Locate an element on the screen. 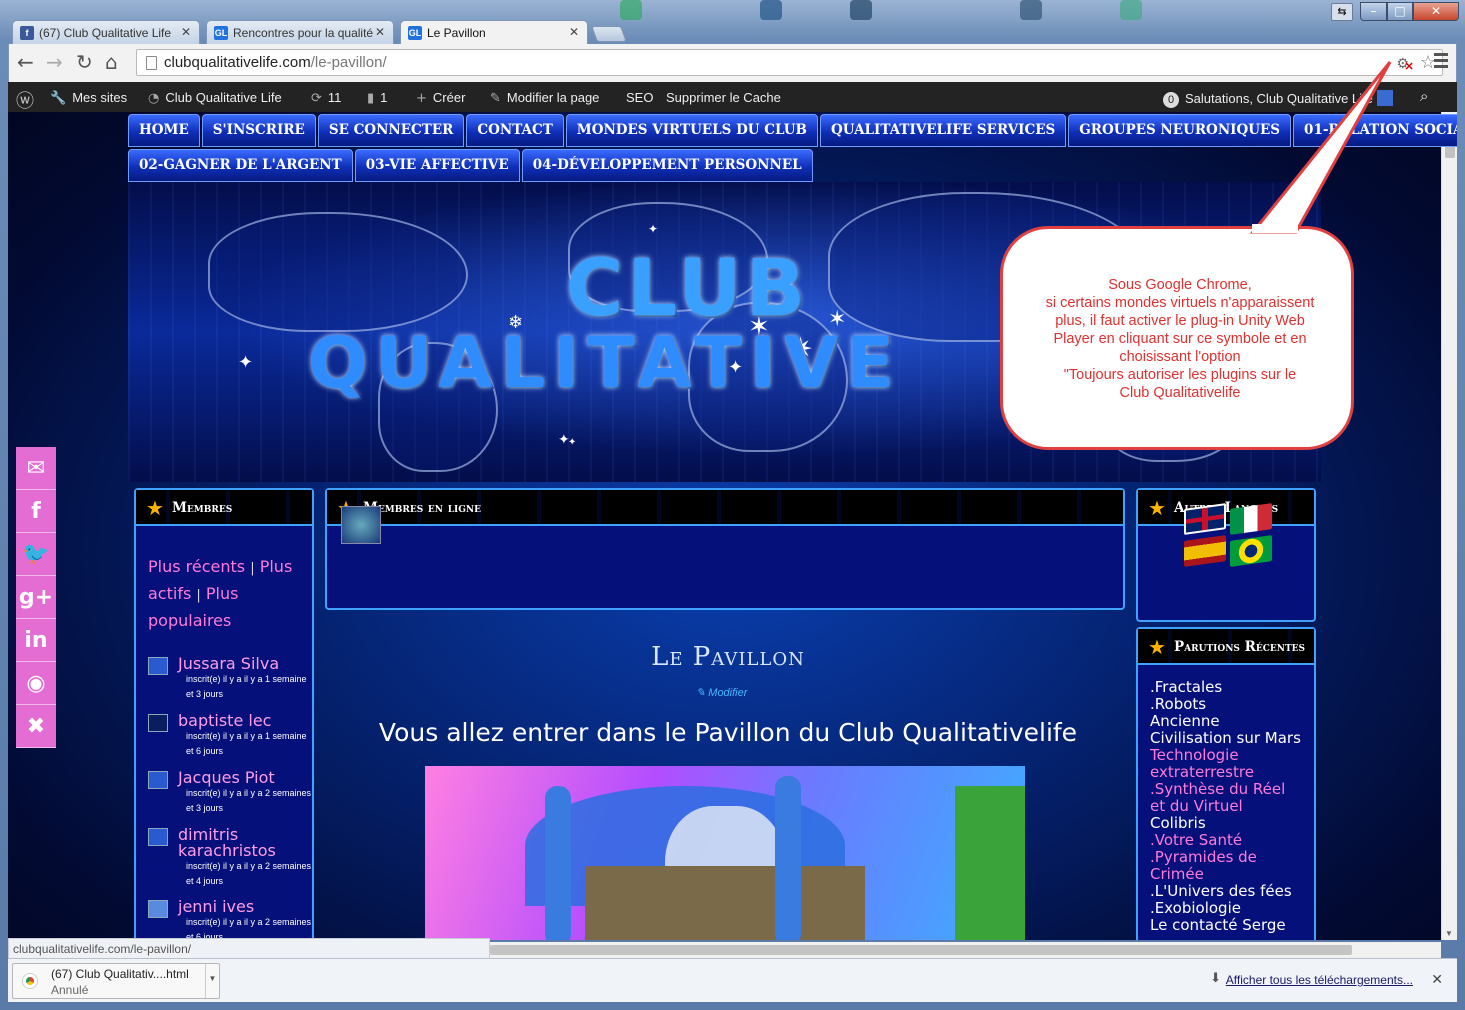 This screenshot has width=1465, height=1010. url-text: clubqualitativelife.com/le-pavillon/ is located at coordinates (275, 62).